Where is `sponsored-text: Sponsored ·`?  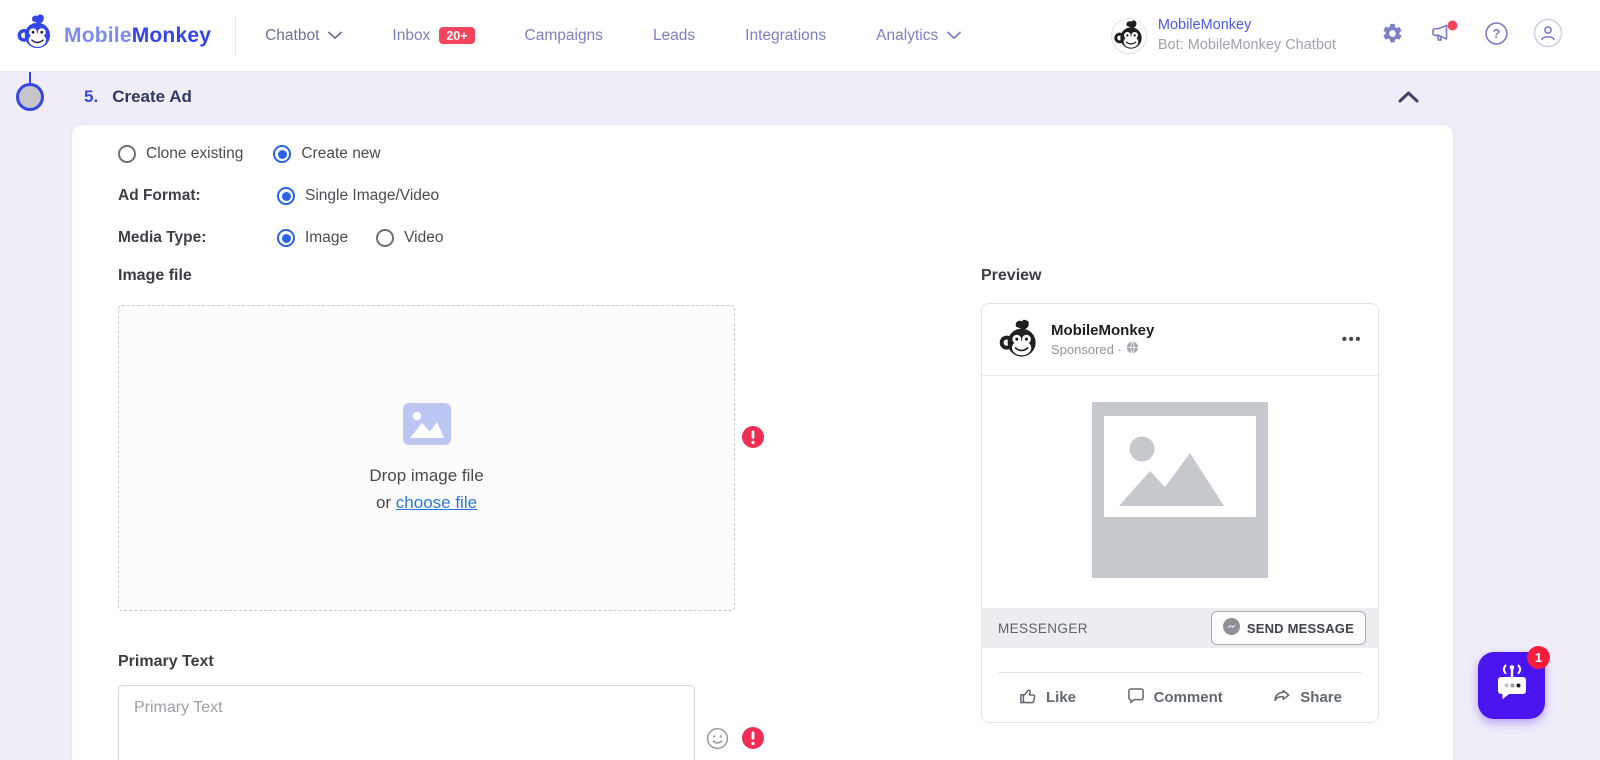 sponsored-text: Sponsored · is located at coordinates (1086, 349).